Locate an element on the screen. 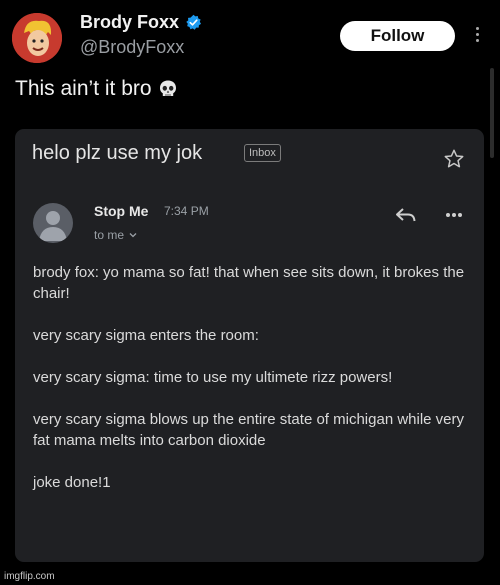  author-name: Brody Foxx is located at coordinates (141, 22).